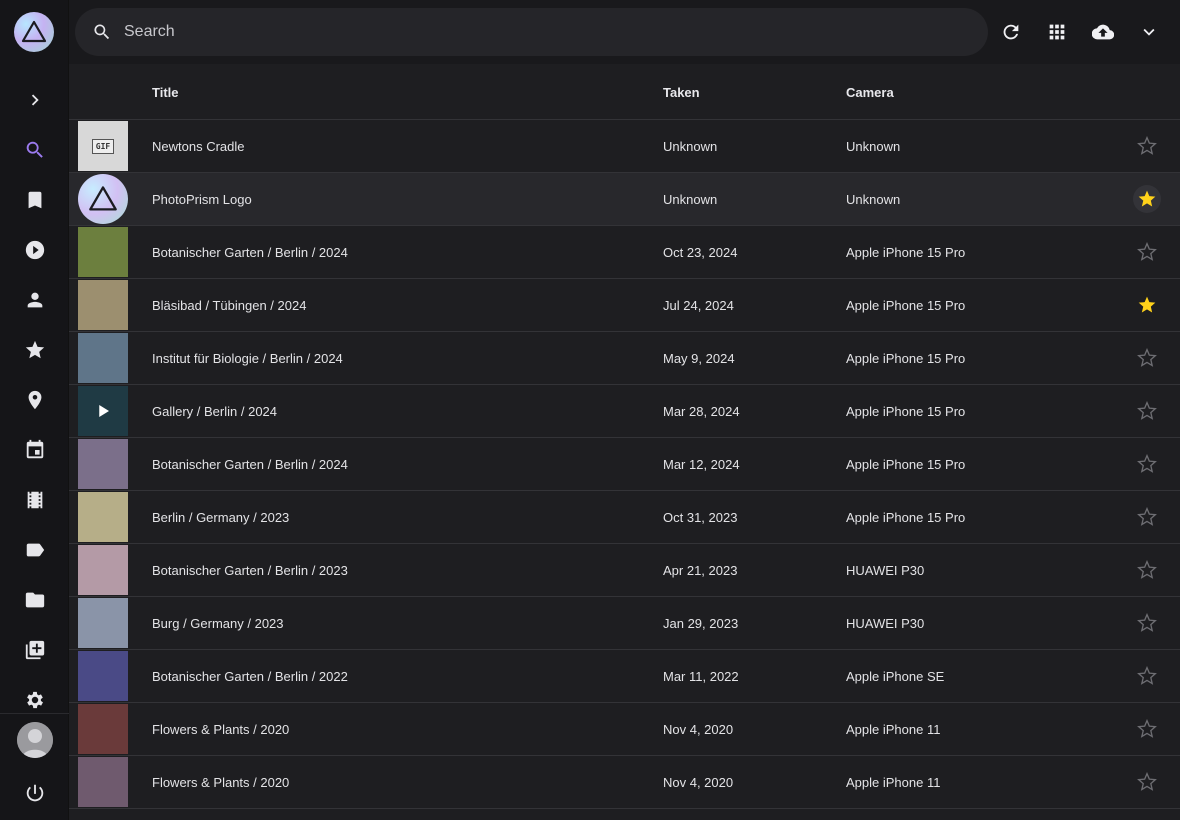 Image resolution: width=1180 pixels, height=820 pixels. Describe the element at coordinates (214, 411) in the screenshot. I see `row-title: Gallery / Berlin / 2024` at that location.